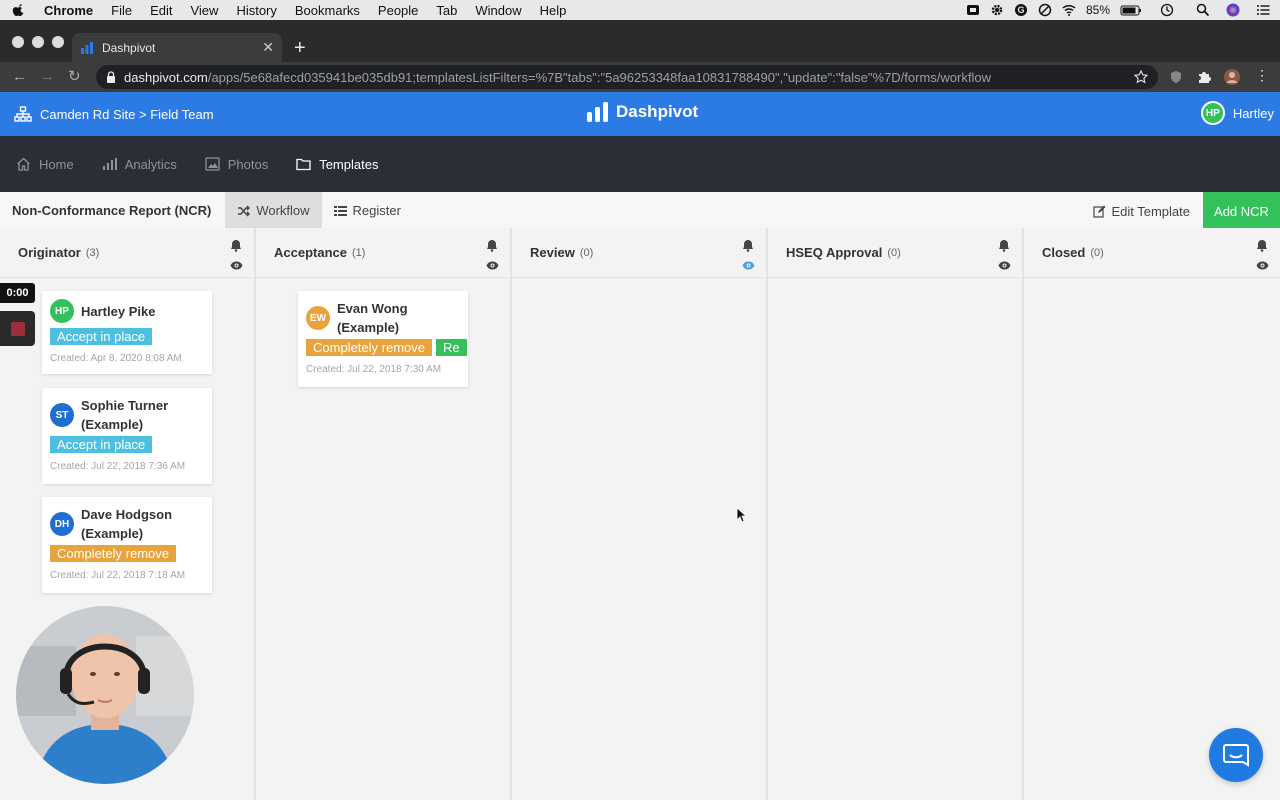 The width and height of the screenshot is (1280, 800). I want to click on profile-avatar-icon, so click(1232, 77).